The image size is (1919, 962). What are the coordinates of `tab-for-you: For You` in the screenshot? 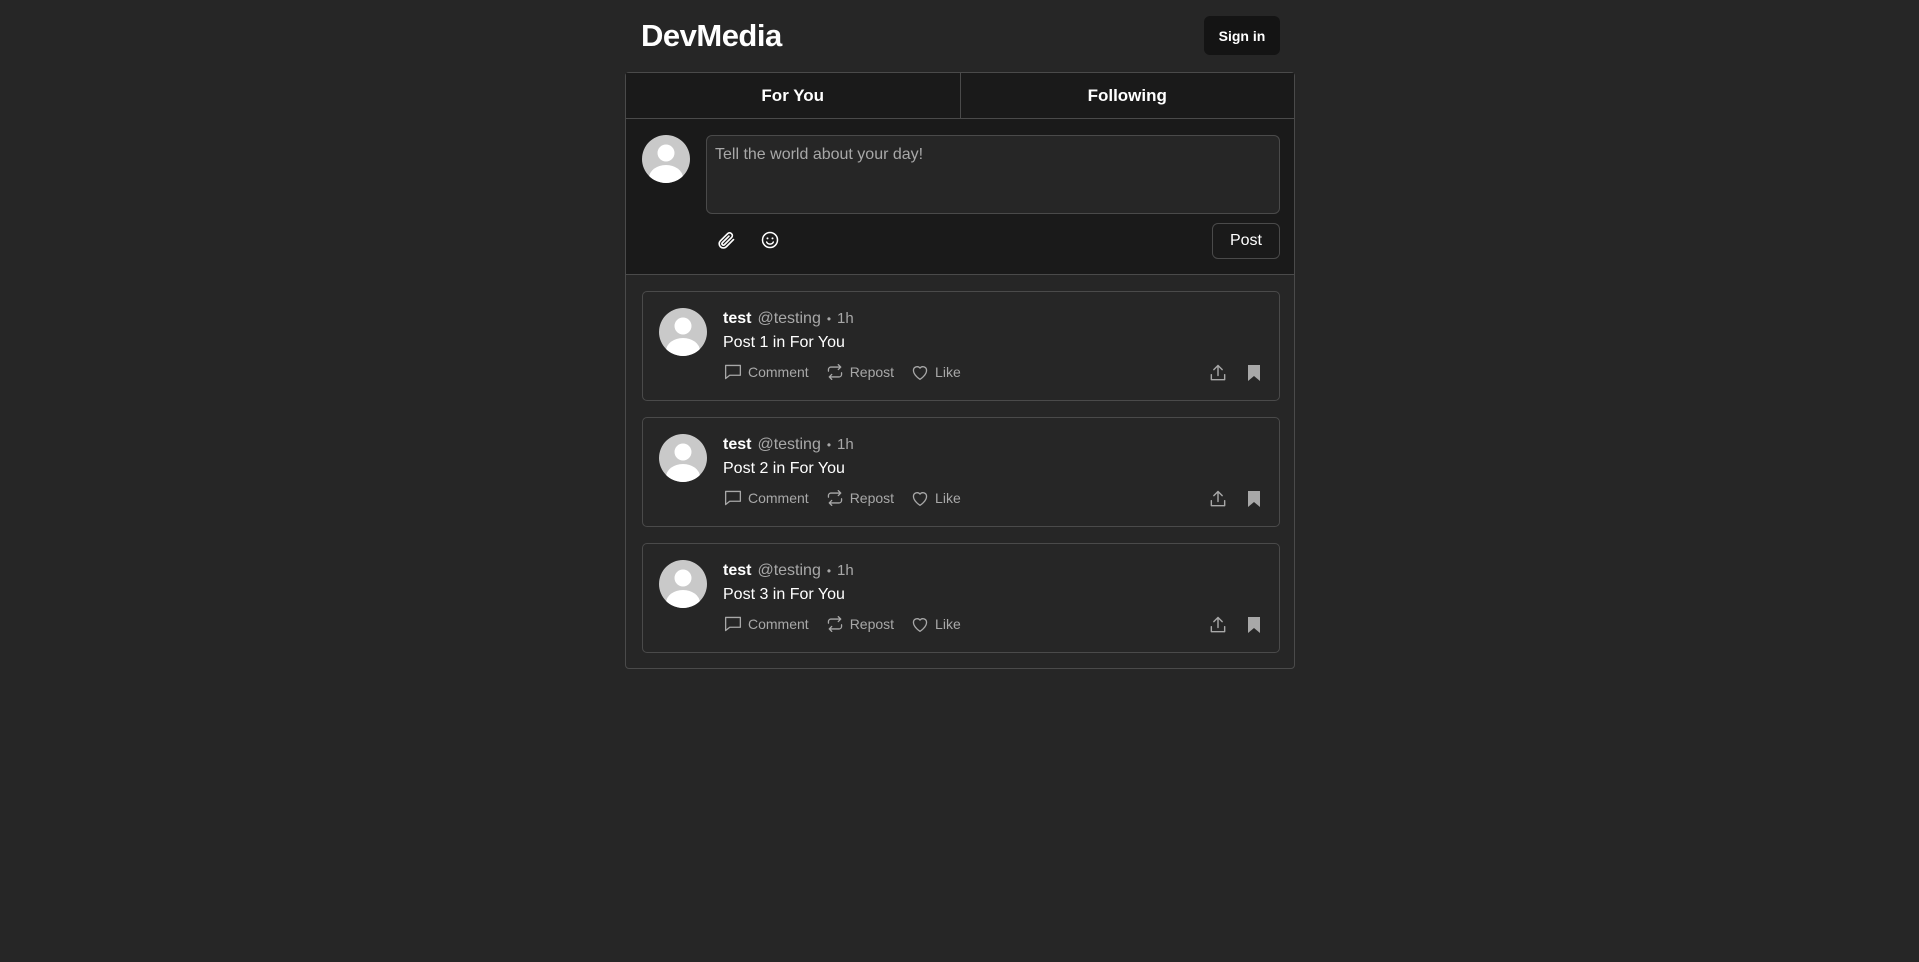 It's located at (793, 95).